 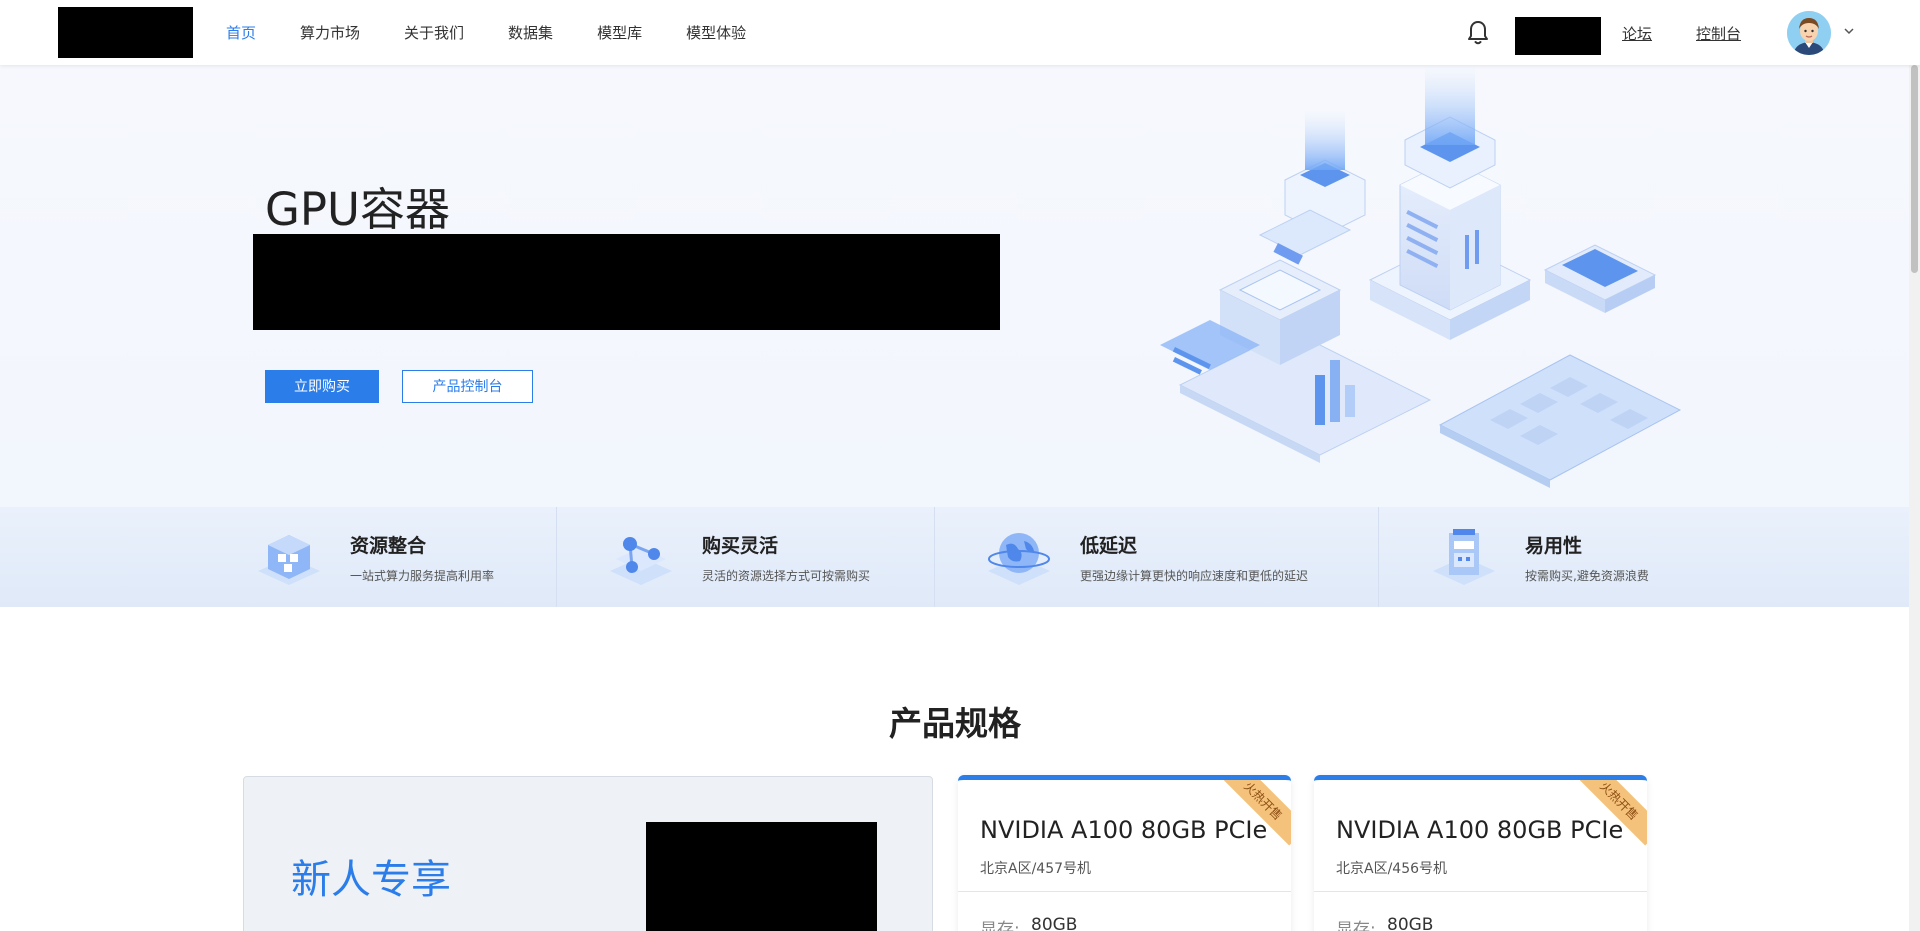 I want to click on feature-title: 易用性, so click(x=1554, y=546).